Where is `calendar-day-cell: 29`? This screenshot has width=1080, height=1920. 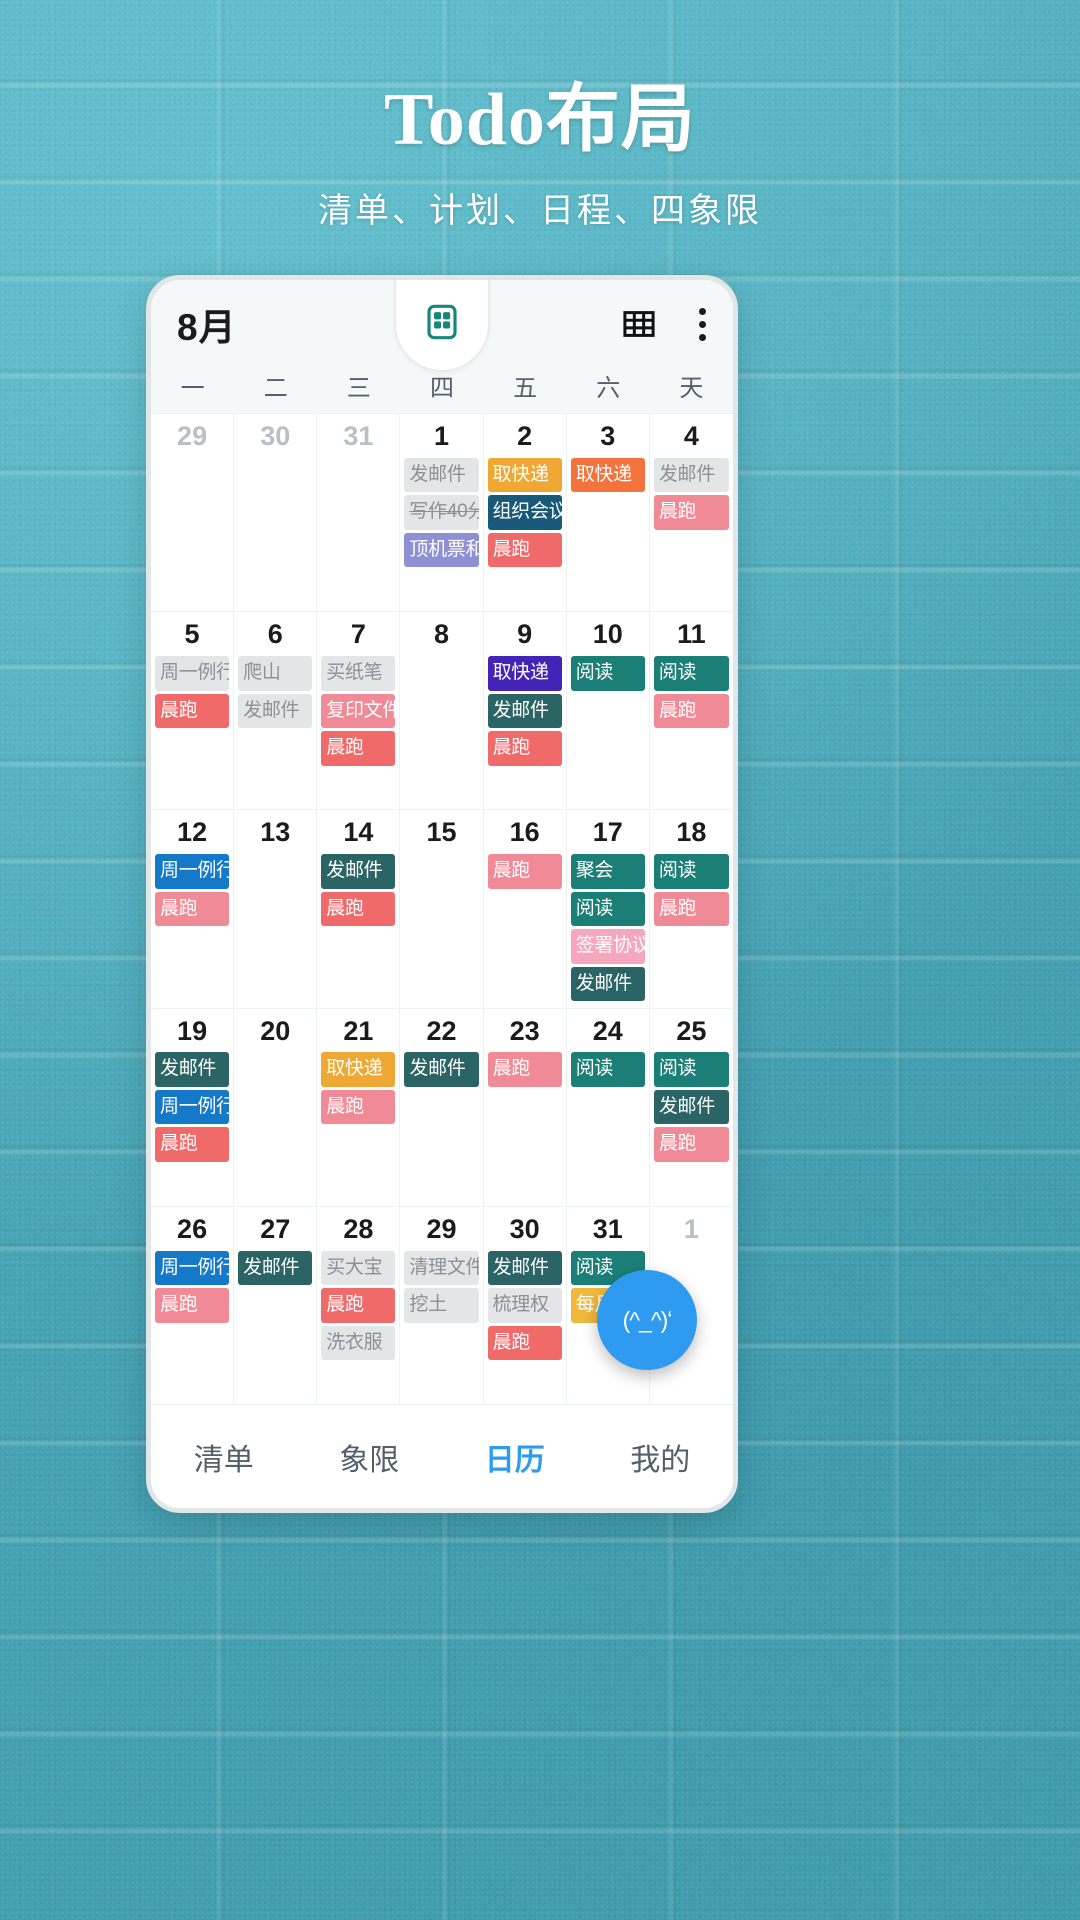 calendar-day-cell: 29 is located at coordinates (193, 513).